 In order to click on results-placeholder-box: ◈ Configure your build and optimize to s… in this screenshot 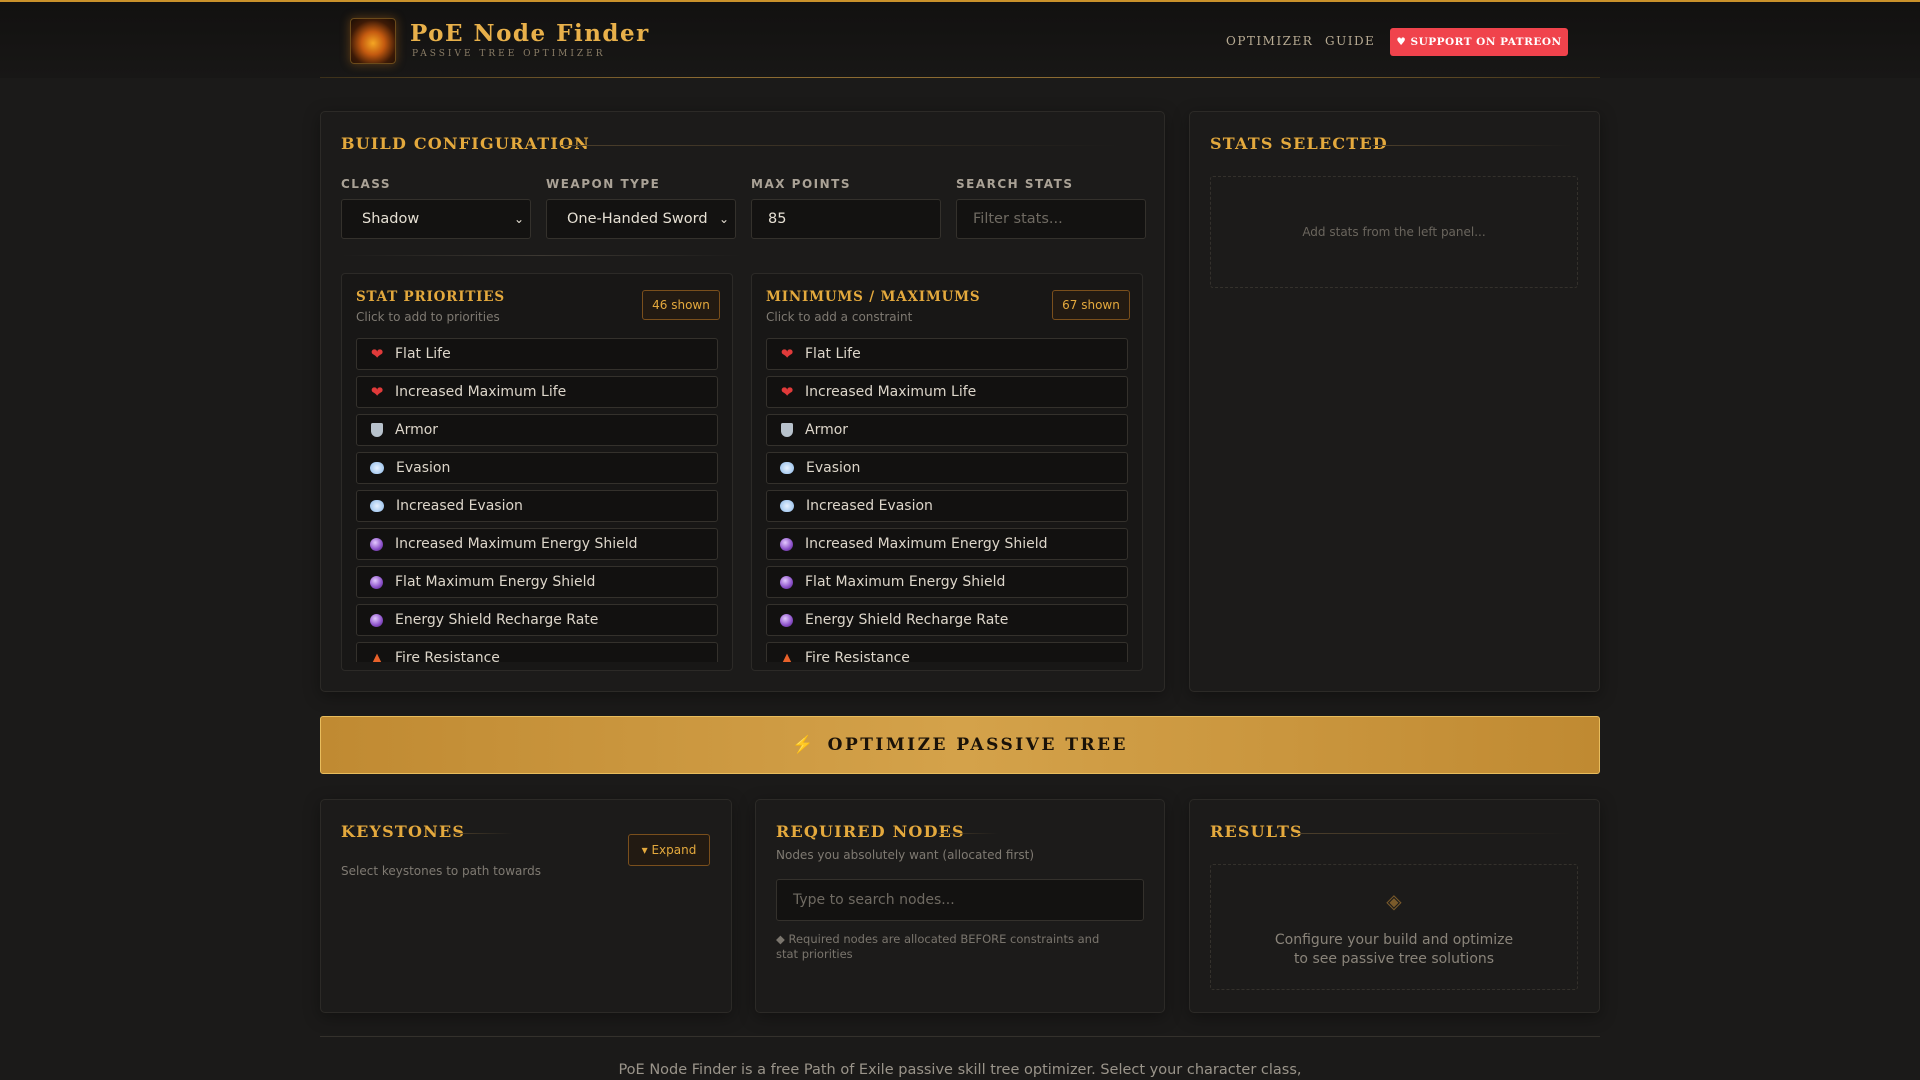, I will do `click(1394, 927)`.